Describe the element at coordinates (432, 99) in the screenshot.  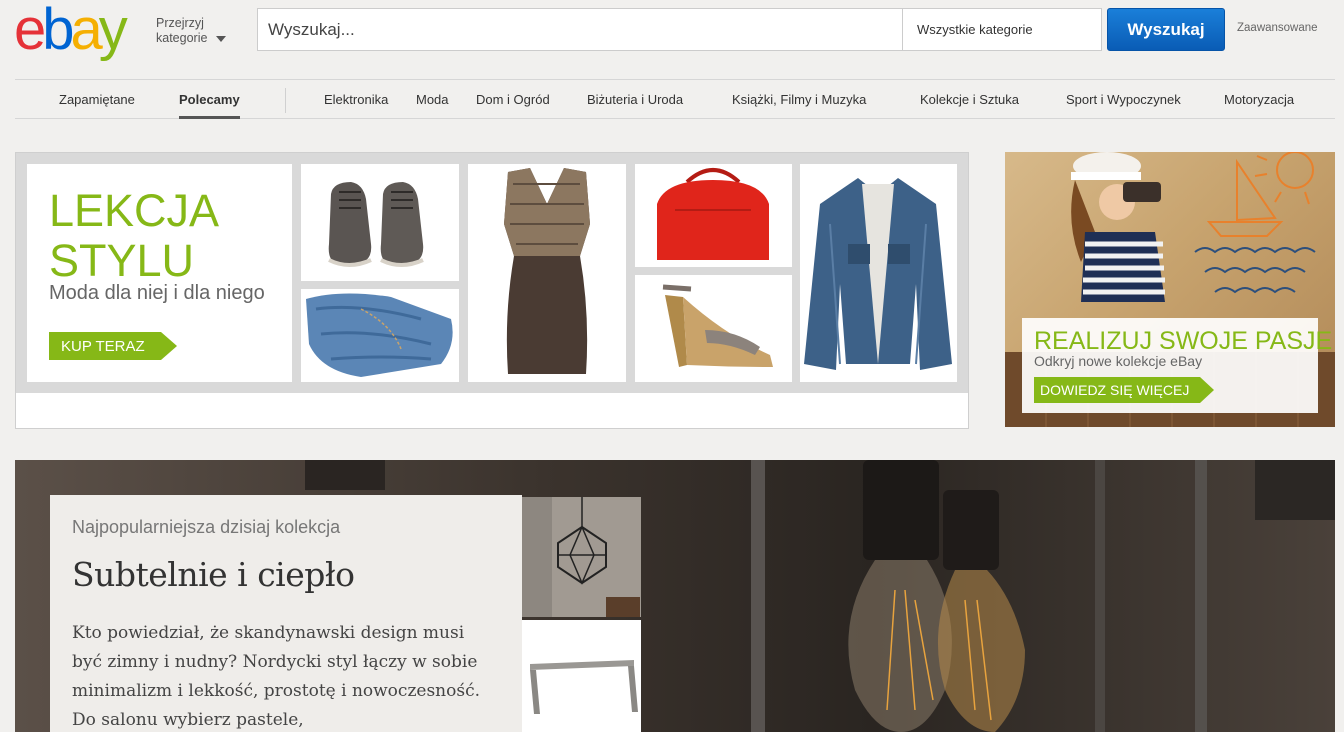
I see `nav-item-moda: Moda` at that location.